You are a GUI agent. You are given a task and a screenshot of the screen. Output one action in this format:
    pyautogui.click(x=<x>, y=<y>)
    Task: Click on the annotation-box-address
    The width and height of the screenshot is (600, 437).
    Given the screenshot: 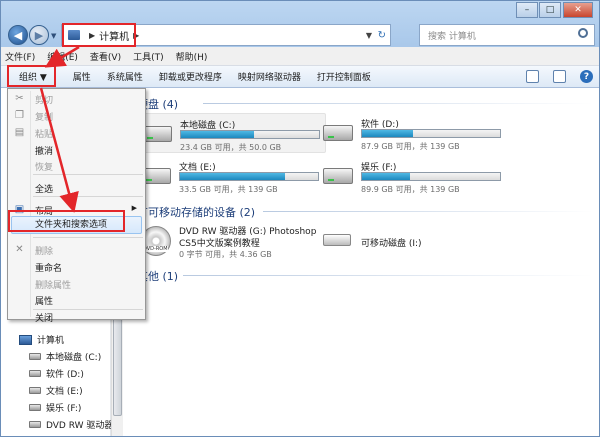 What is the action you would take?
    pyautogui.click(x=99, y=35)
    